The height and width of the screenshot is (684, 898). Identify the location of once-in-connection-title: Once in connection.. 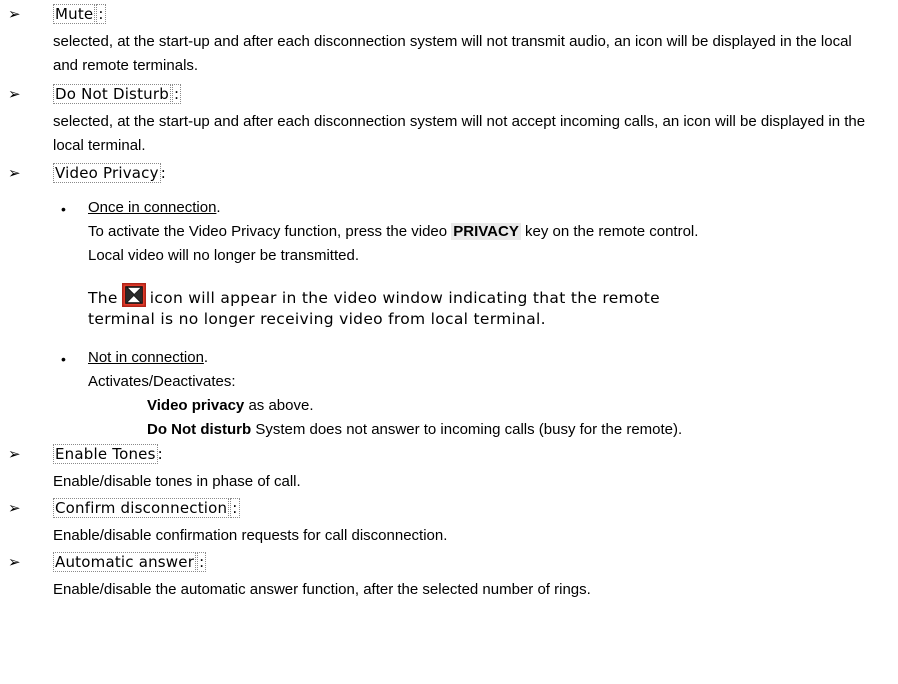
(154, 207).